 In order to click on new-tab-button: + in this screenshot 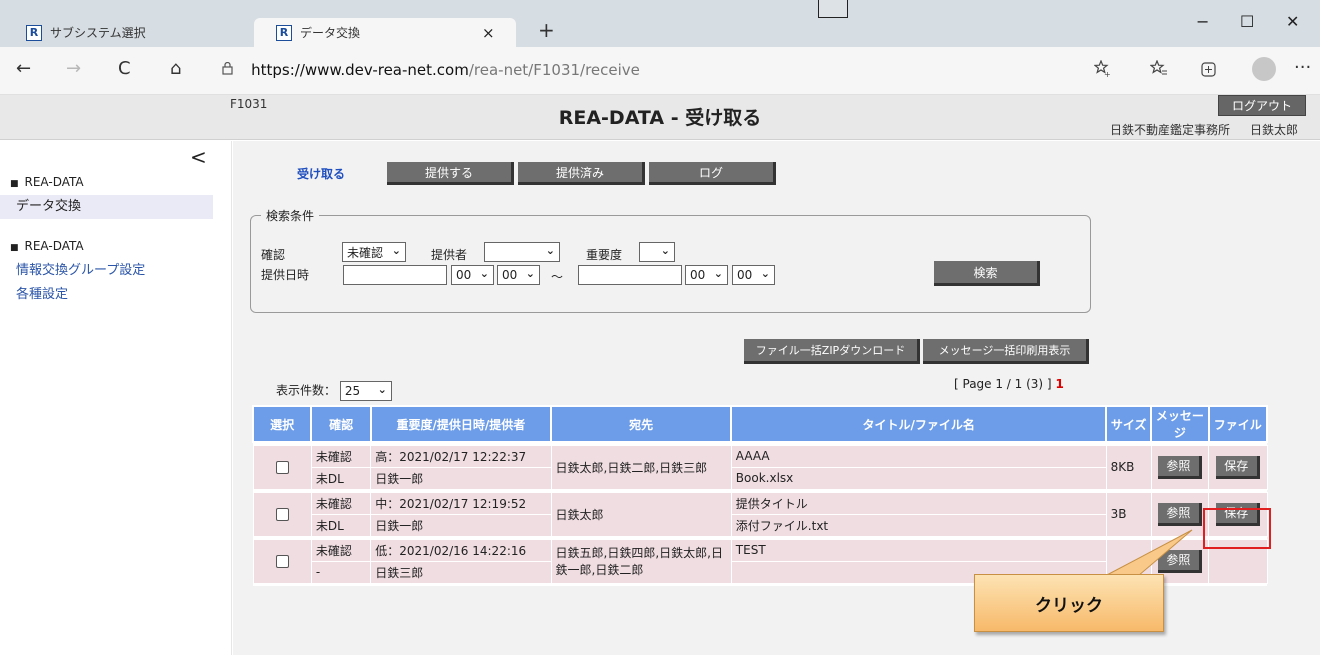, I will do `click(546, 30)`.